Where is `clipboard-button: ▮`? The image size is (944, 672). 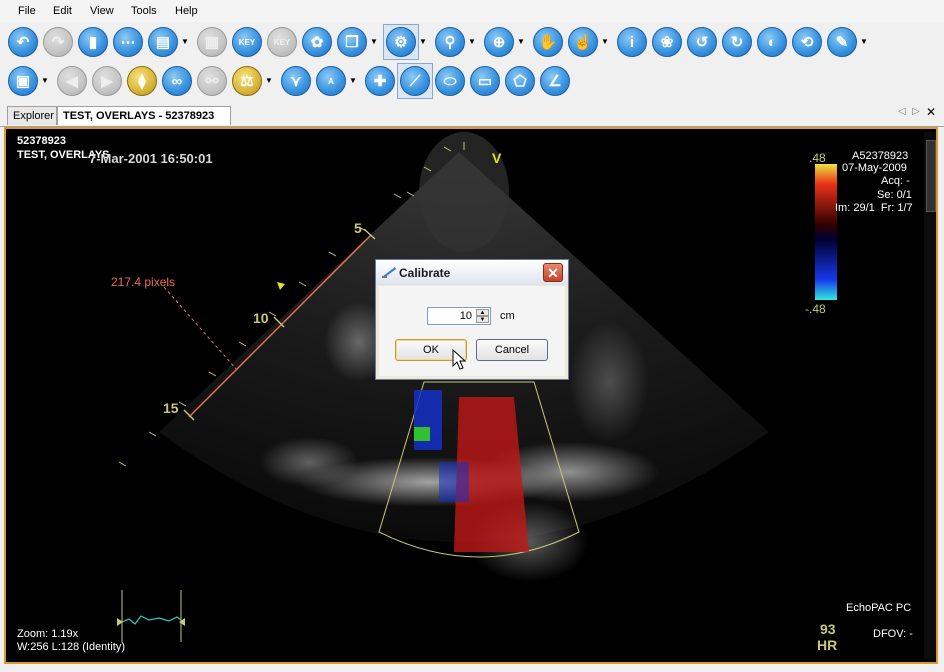 clipboard-button: ▮ is located at coordinates (93, 42).